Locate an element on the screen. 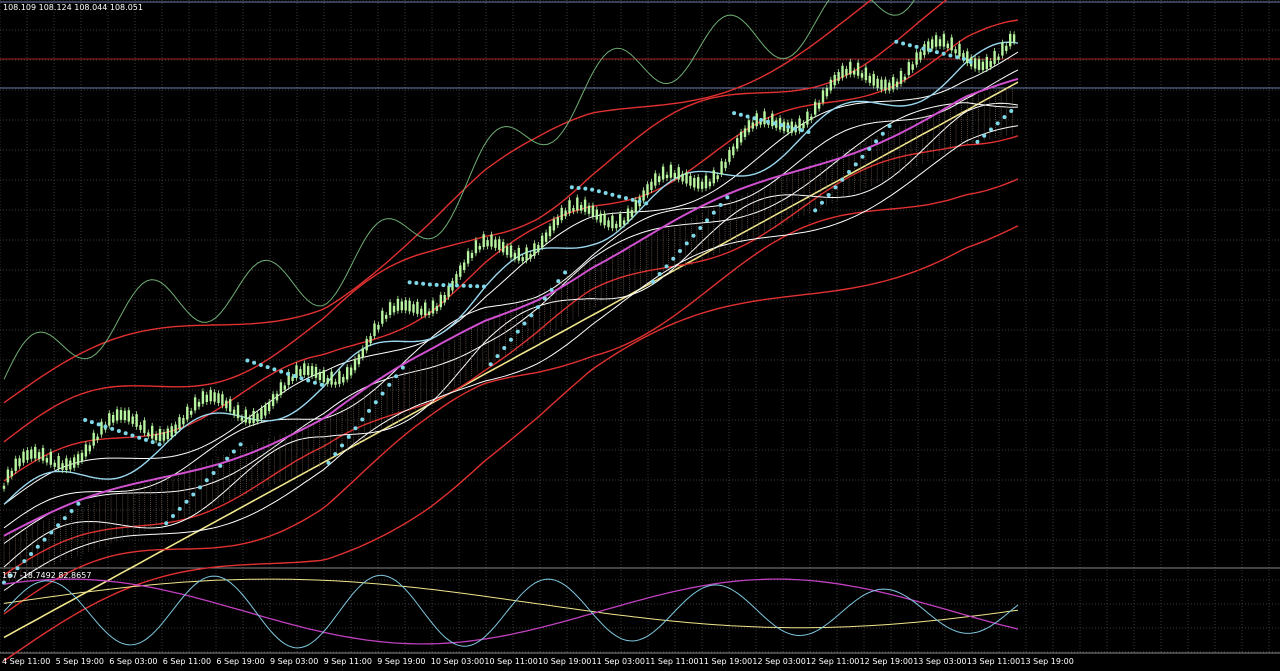  x-tick-label: 9 Sep 19:00 is located at coordinates (401, 661).